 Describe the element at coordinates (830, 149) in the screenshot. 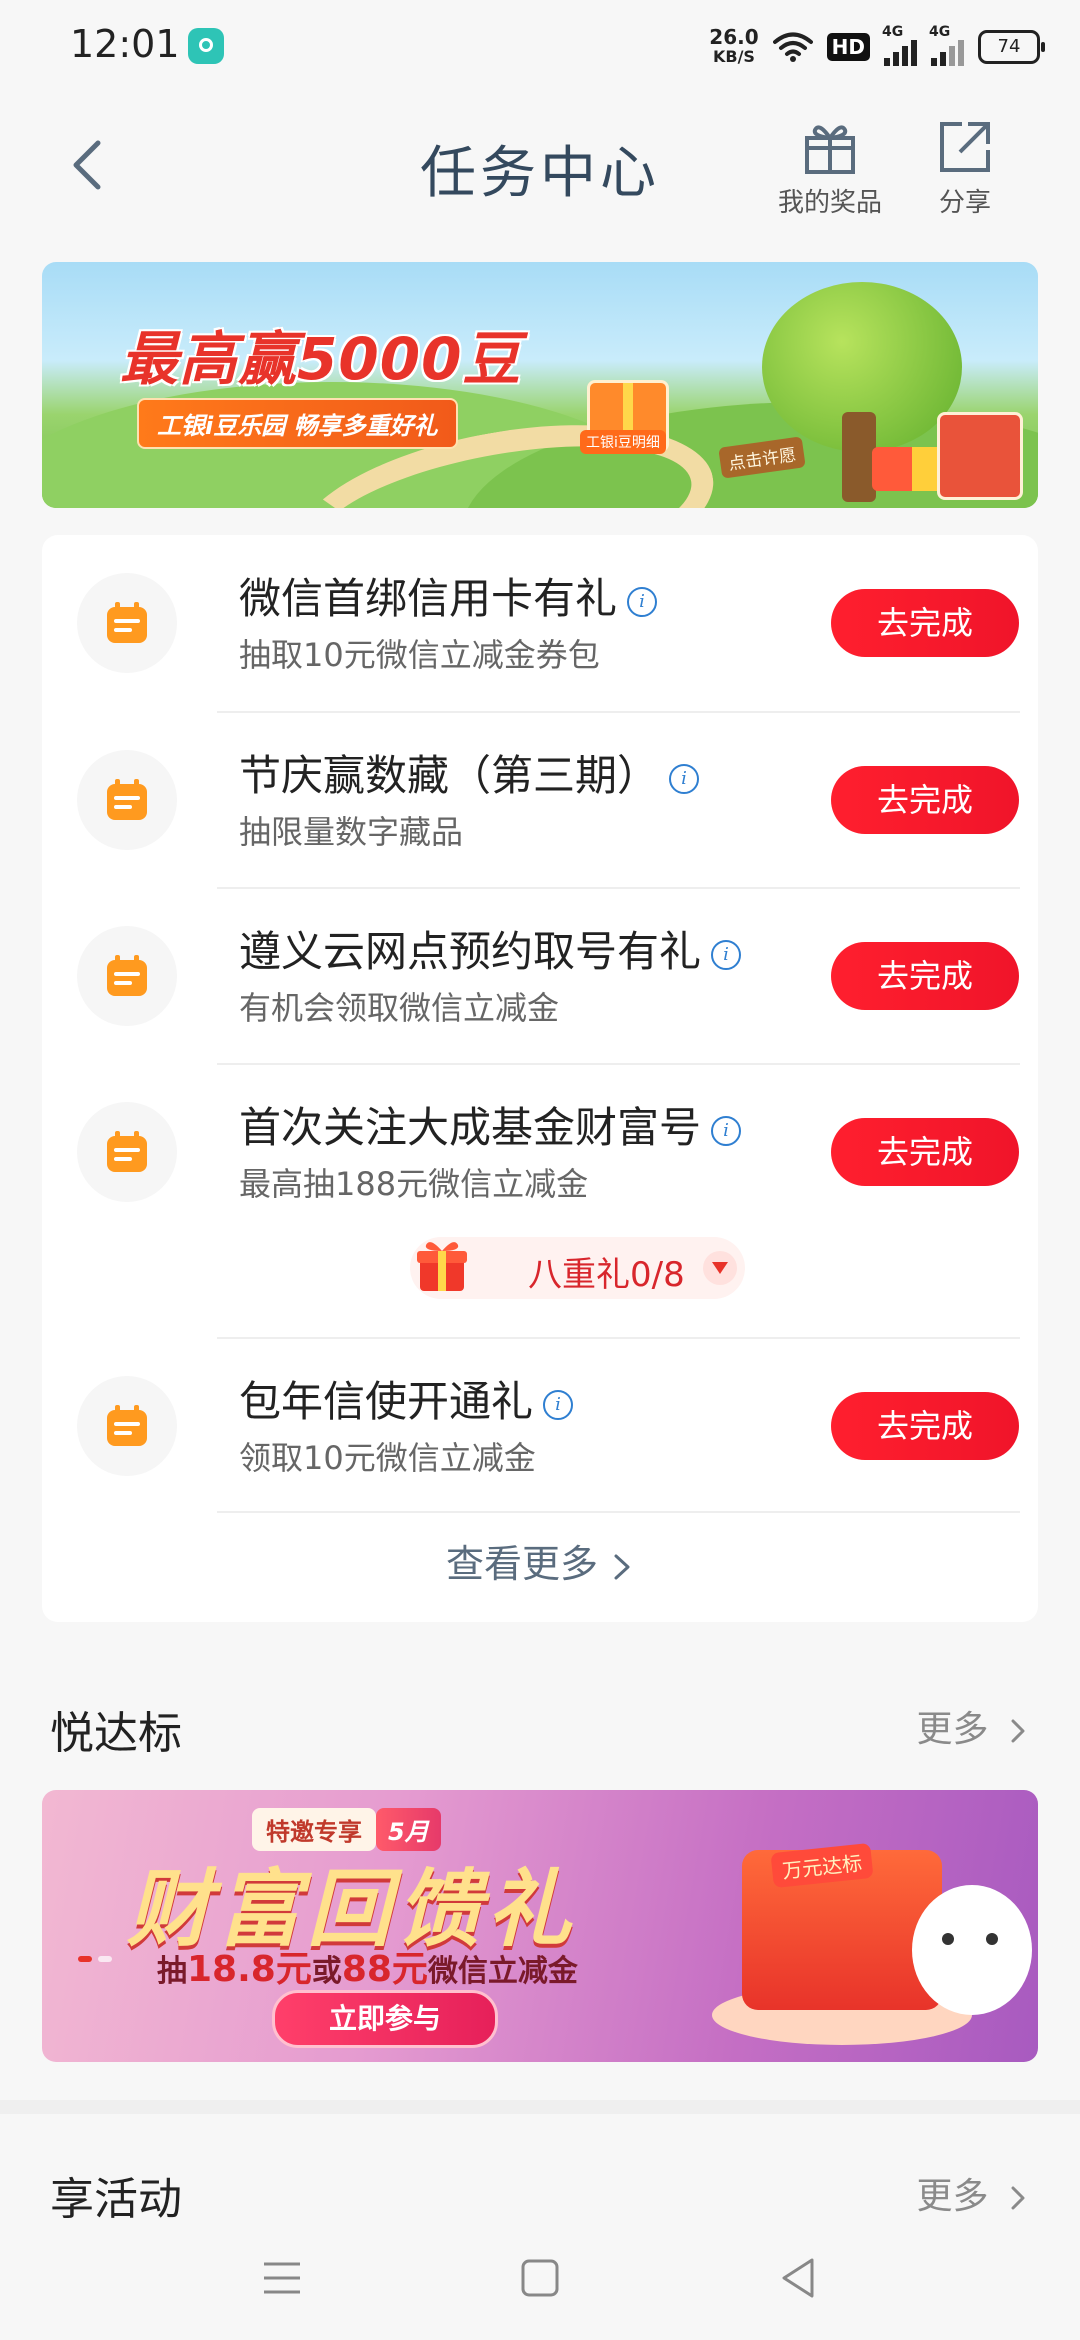

I see `gift-icon` at that location.